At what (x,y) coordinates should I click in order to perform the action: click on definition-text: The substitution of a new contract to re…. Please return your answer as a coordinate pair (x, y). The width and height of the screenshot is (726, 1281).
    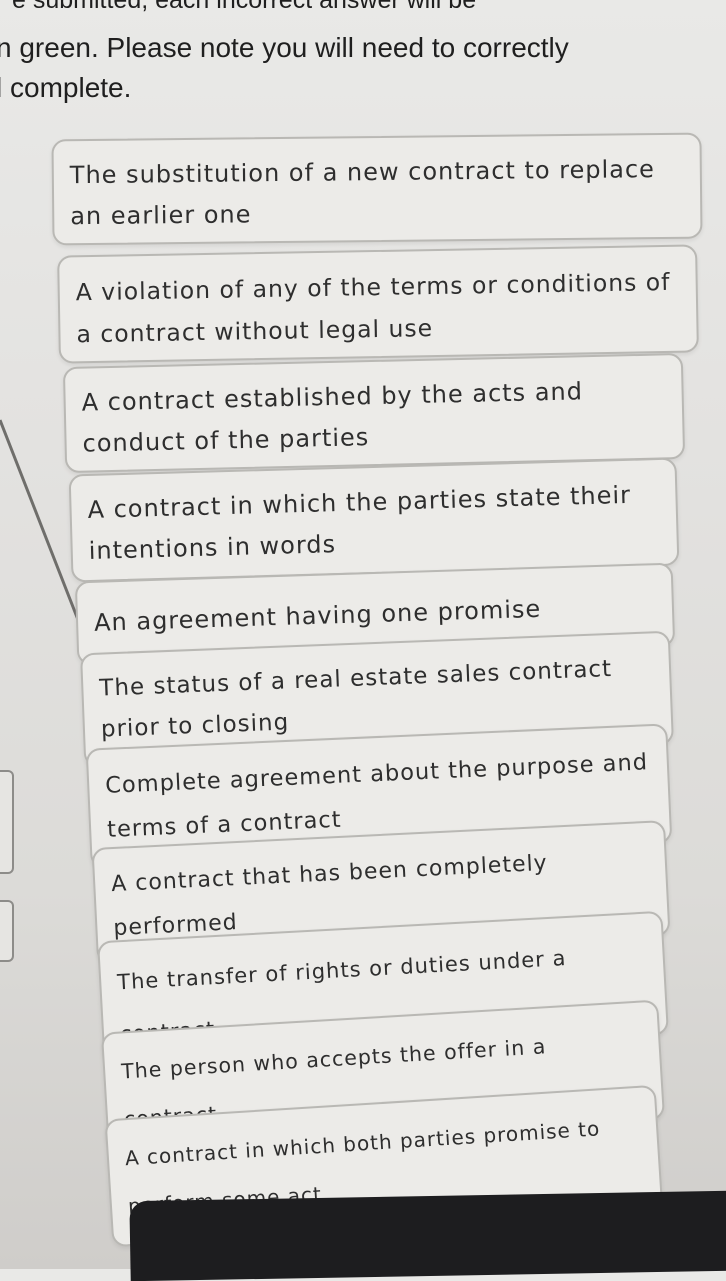
    Looking at the image, I should click on (362, 193).